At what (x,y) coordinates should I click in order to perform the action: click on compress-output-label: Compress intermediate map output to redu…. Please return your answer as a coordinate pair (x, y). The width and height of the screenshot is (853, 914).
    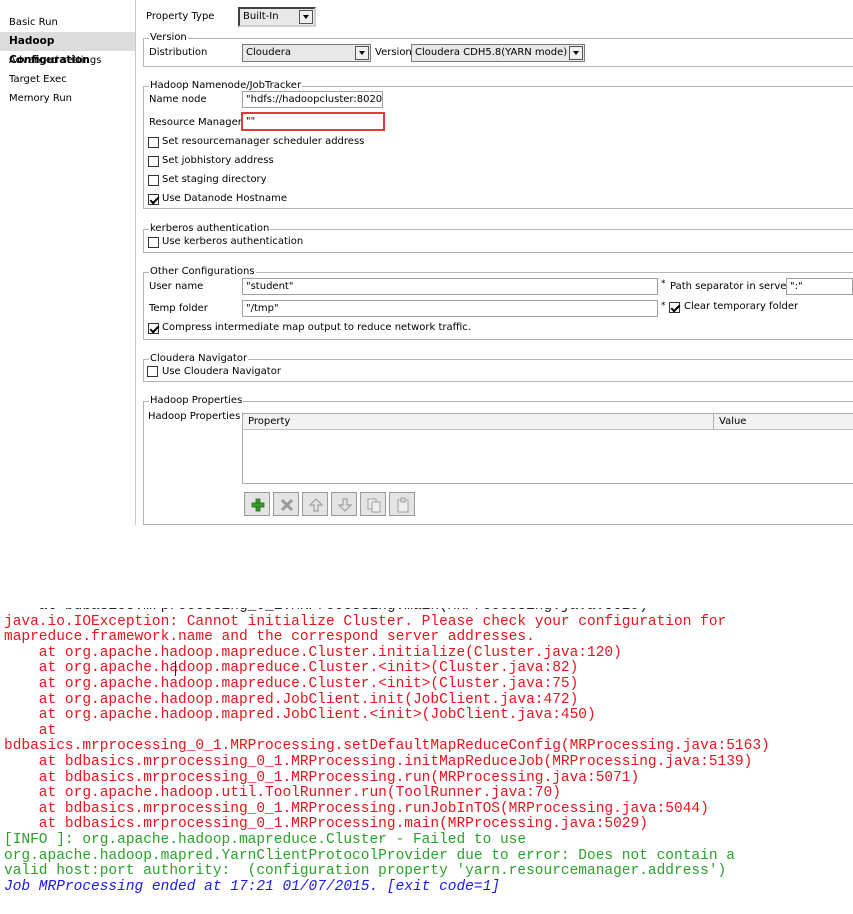
    Looking at the image, I should click on (316, 327).